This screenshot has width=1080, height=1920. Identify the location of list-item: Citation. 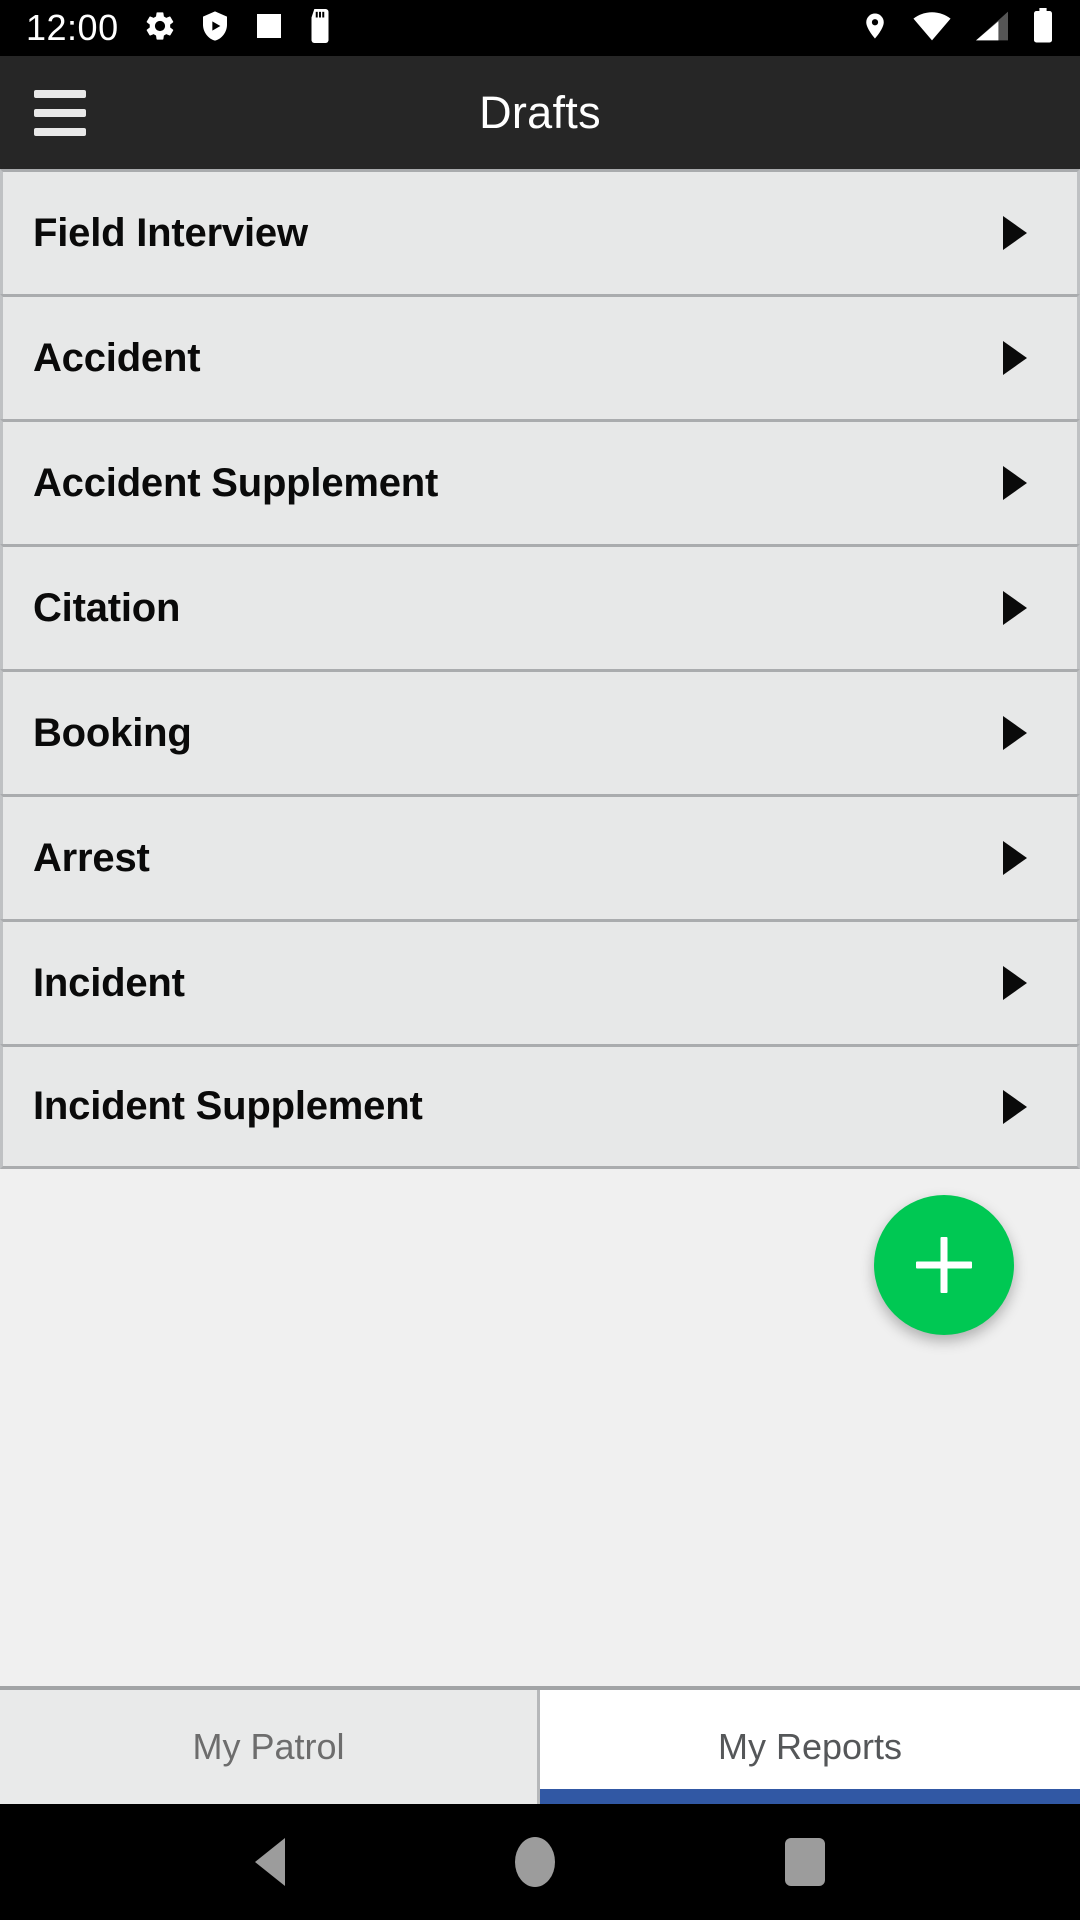
(540, 606).